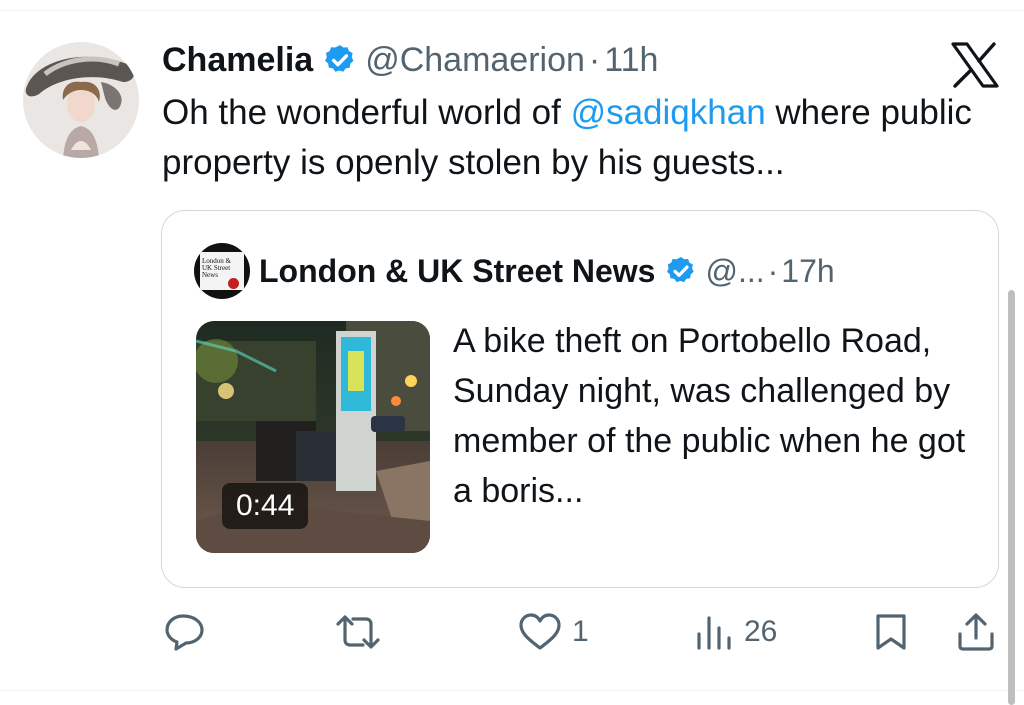  I want to click on avatar-logo-text: London & UK Street News, so click(216, 268).